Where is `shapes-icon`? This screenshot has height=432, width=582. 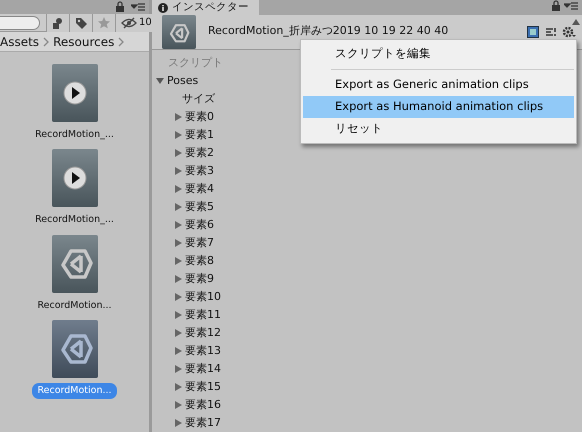
shapes-icon is located at coordinates (58, 22).